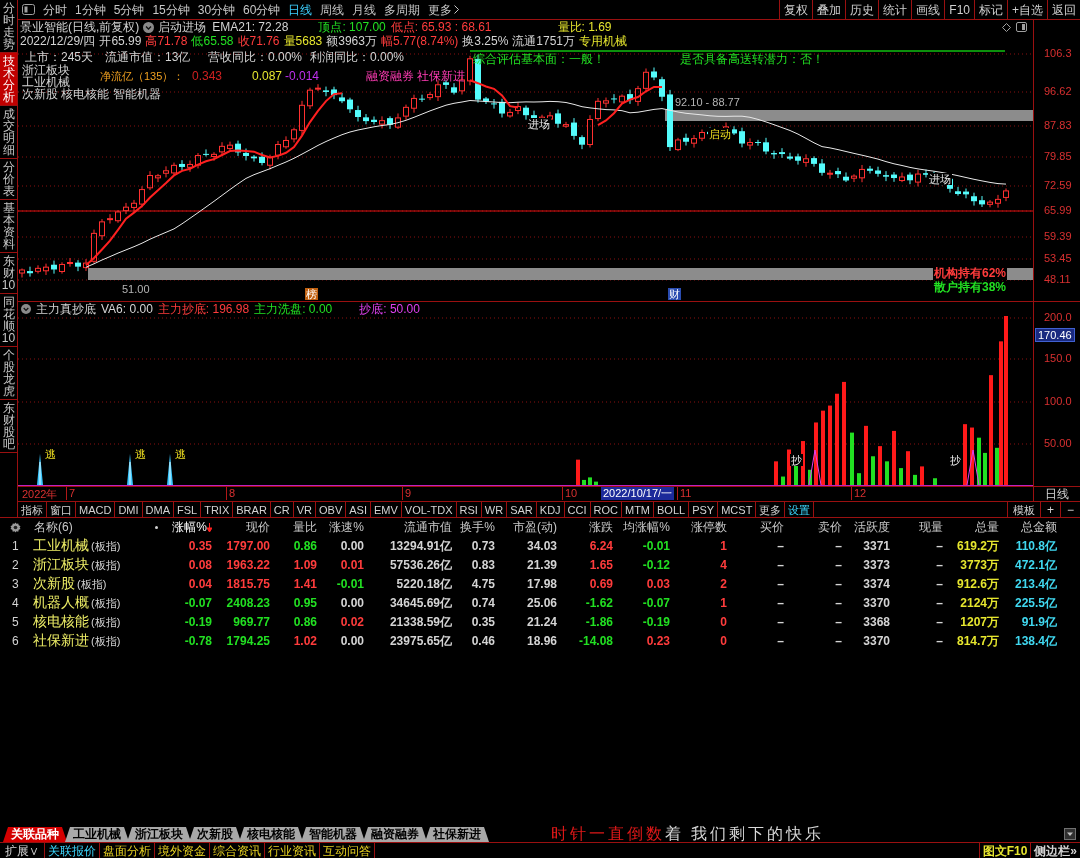  I want to click on column-header: 涨速%, so click(346, 527).